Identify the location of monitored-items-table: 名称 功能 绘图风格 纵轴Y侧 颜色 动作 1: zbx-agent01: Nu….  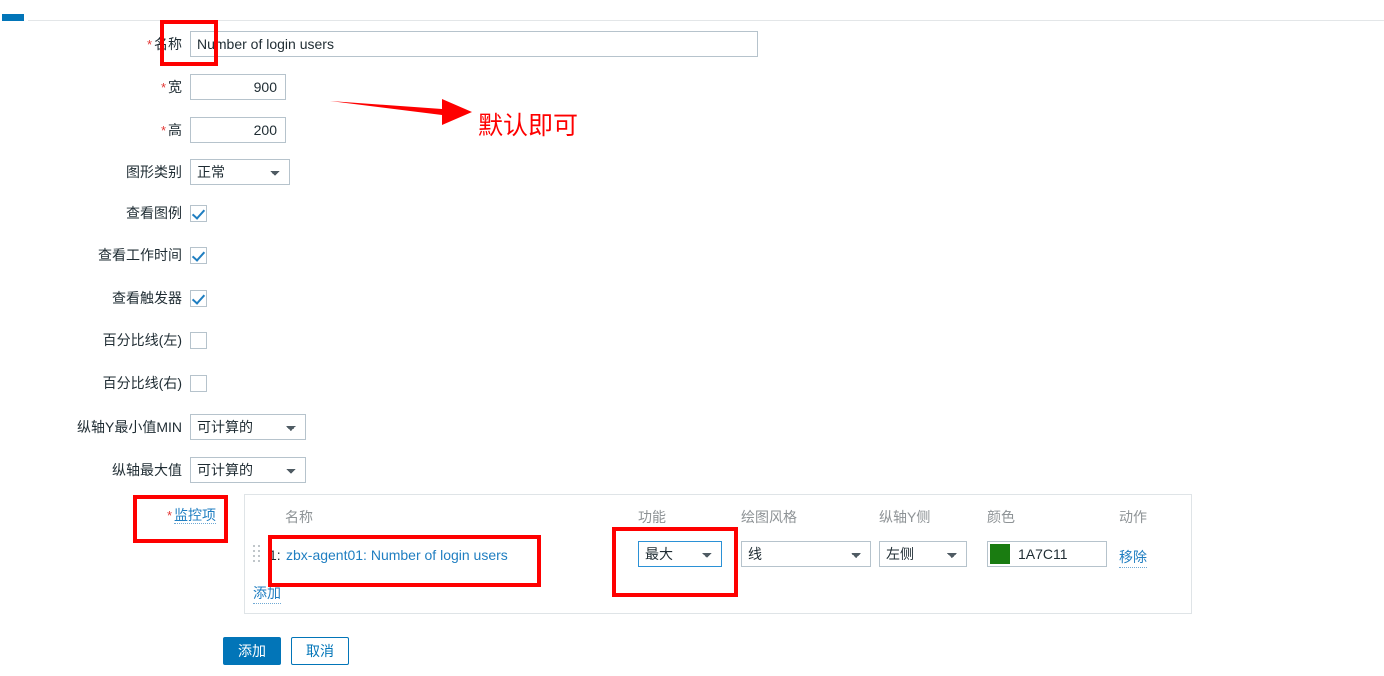
(718, 554).